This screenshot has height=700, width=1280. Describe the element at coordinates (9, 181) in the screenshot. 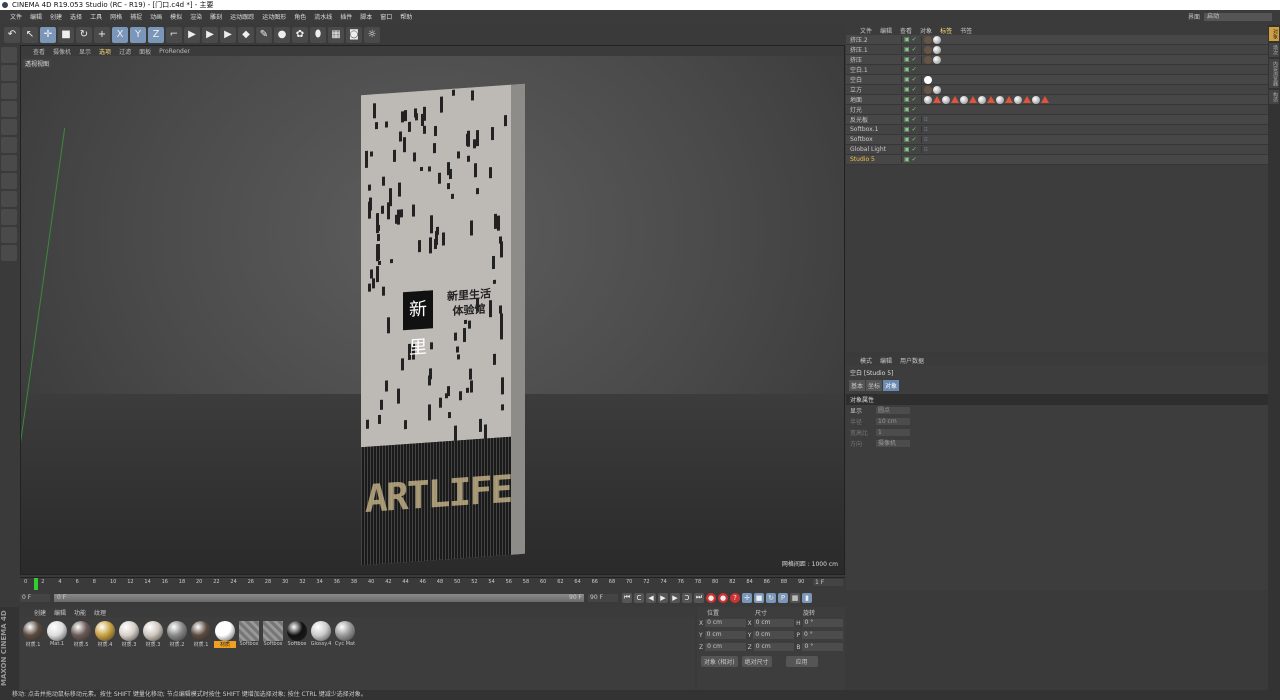

I see `axis-mode-icon` at that location.